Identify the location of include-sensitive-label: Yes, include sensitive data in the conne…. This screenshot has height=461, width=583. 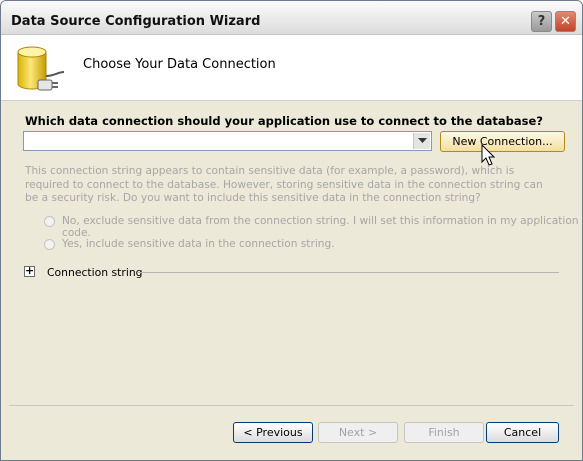
(198, 244).